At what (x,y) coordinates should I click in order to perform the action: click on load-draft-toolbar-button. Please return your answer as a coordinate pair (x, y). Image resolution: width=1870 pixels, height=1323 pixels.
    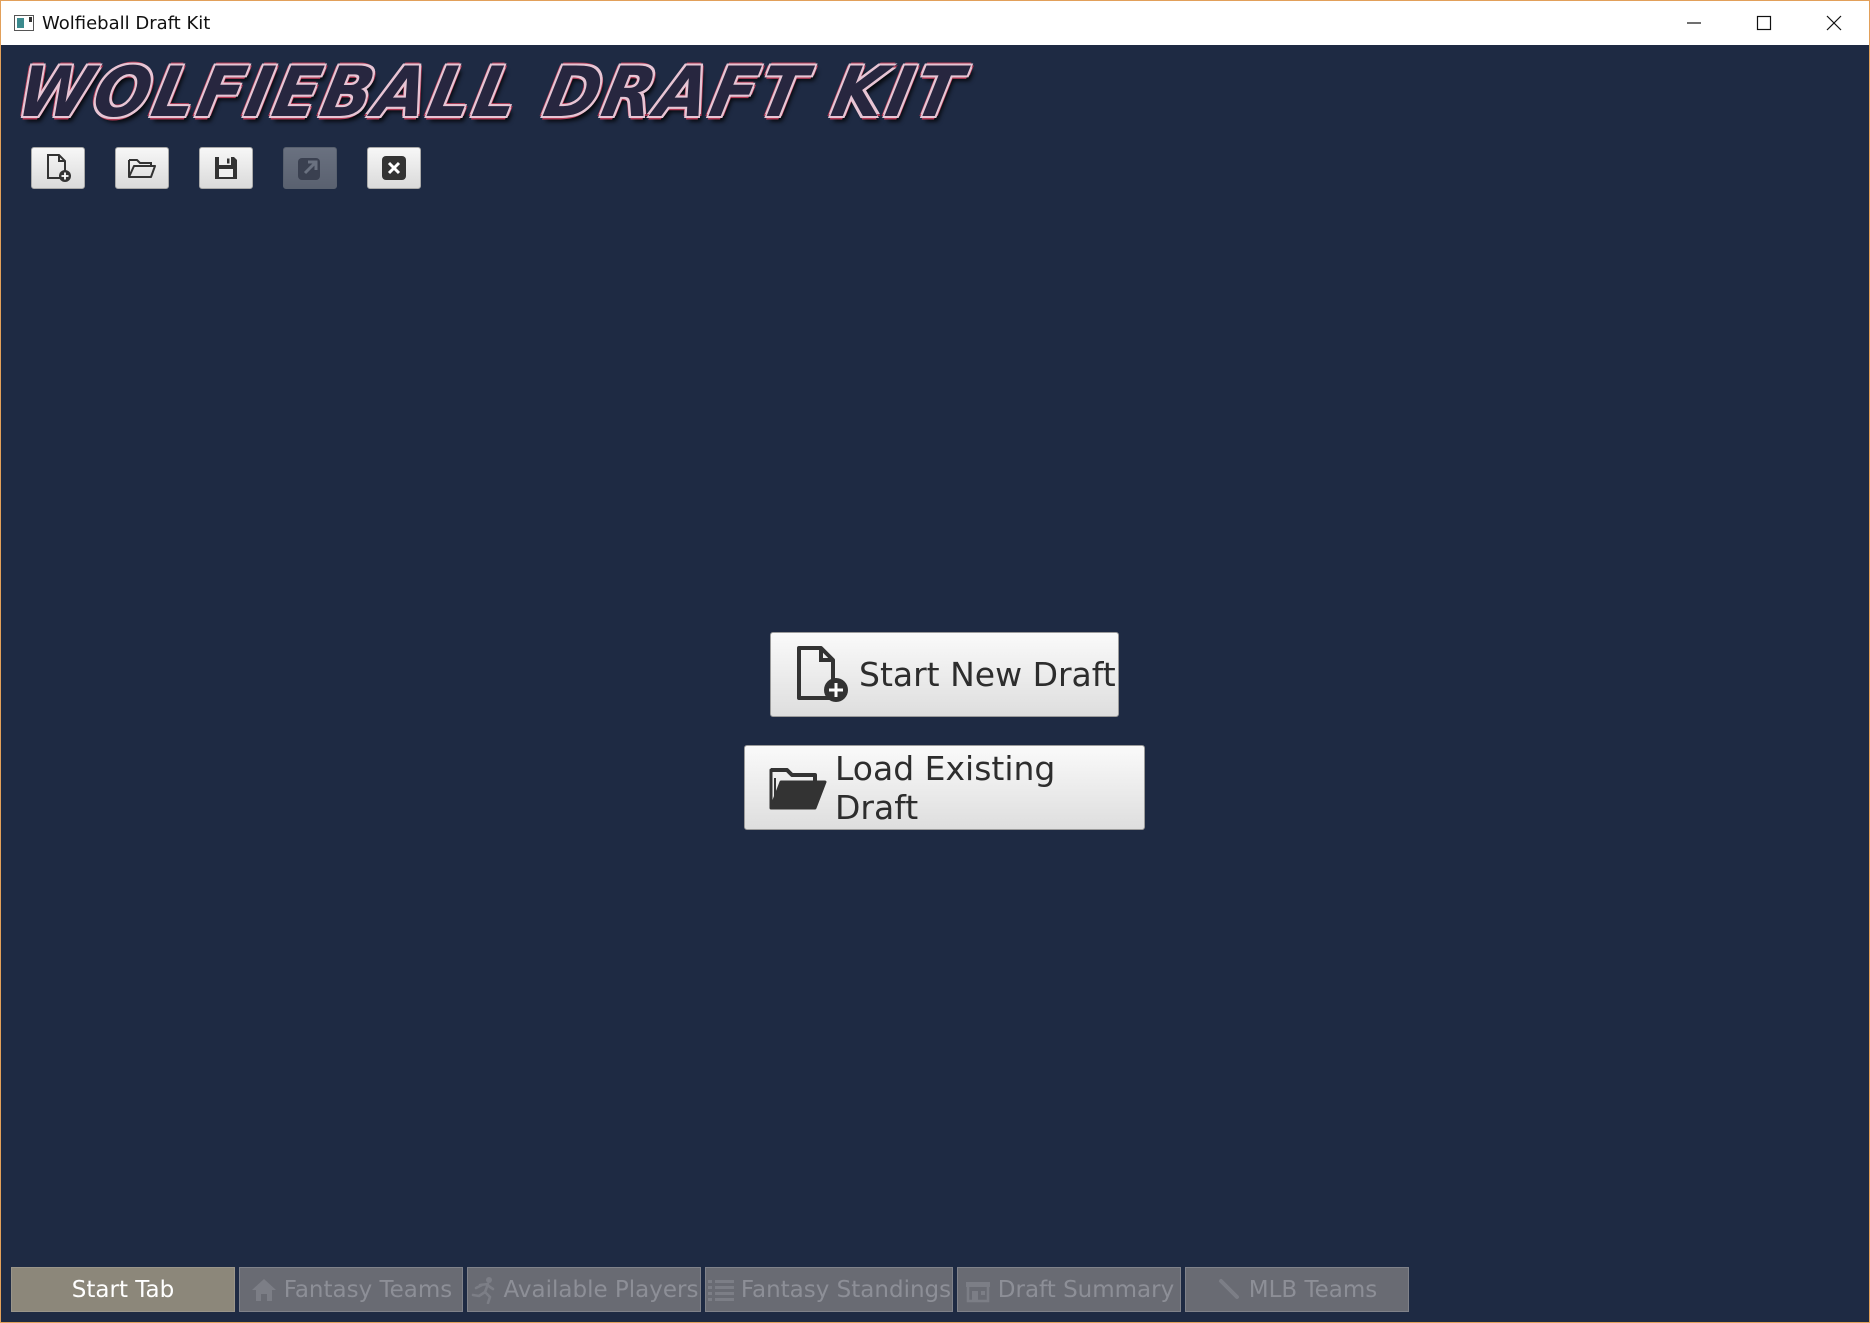
    Looking at the image, I should click on (142, 168).